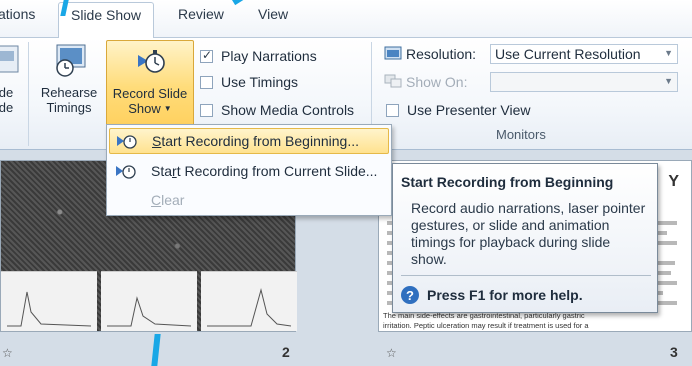 This screenshot has height=366, width=692. What do you see at coordinates (249, 200) in the screenshot?
I see `menu-item-clear: Clear` at bounding box center [249, 200].